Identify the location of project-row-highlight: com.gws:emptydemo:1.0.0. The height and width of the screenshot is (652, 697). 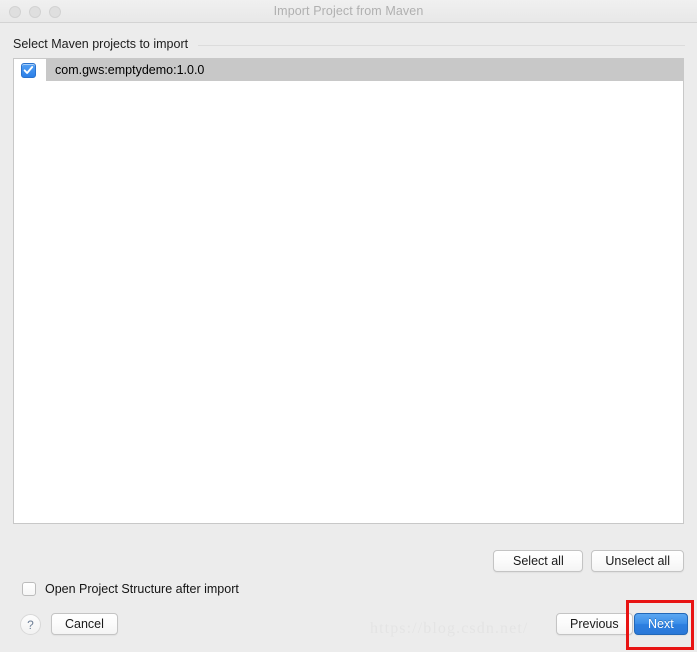
(364, 70).